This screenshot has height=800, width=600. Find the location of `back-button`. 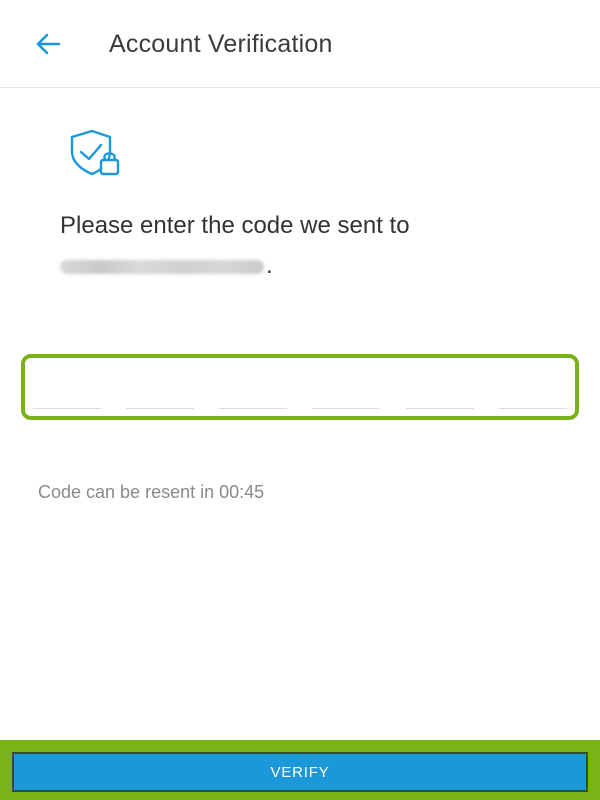

back-button is located at coordinates (48, 44).